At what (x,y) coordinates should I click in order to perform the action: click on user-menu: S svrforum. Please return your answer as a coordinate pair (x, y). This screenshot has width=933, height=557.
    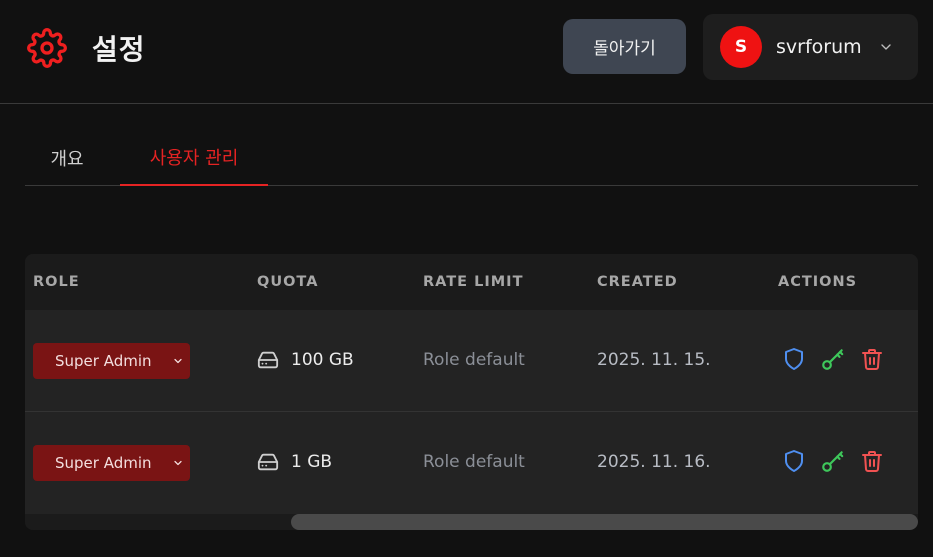
    Looking at the image, I should click on (810, 47).